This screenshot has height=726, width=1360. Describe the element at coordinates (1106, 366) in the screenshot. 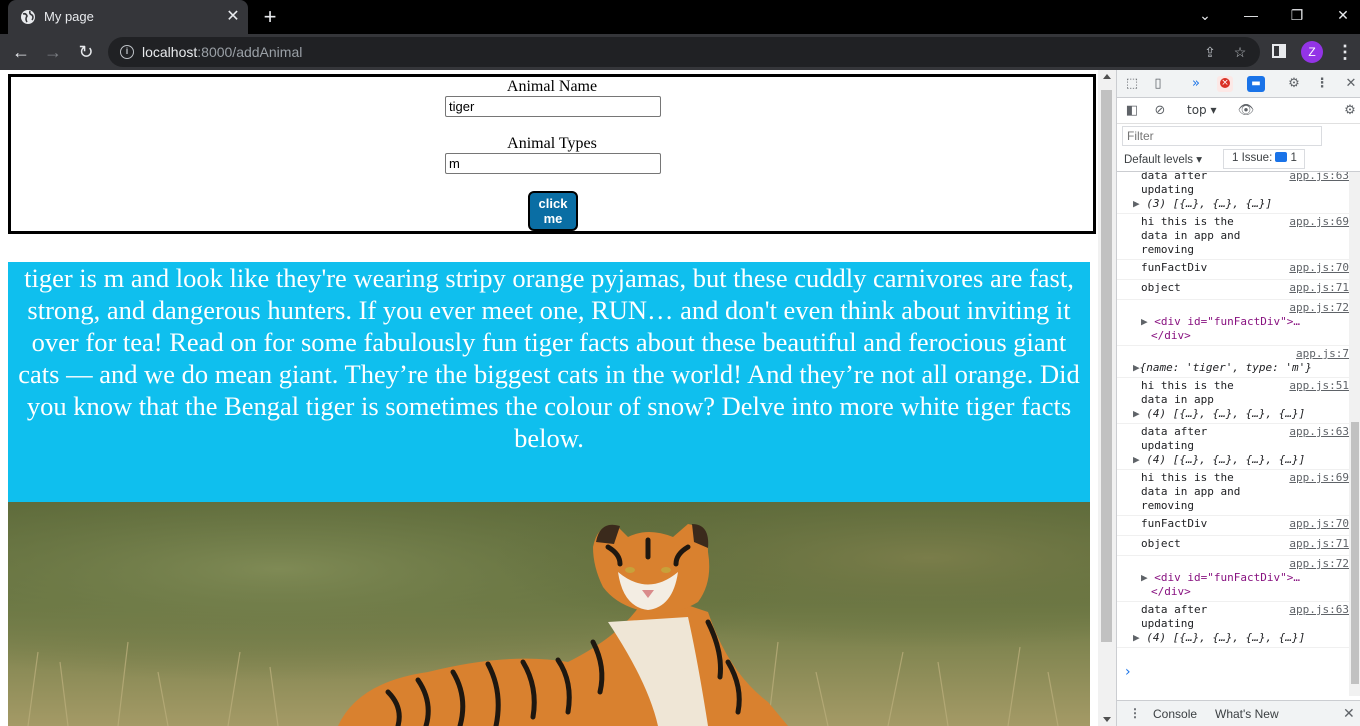

I see `scroll-thumb` at that location.